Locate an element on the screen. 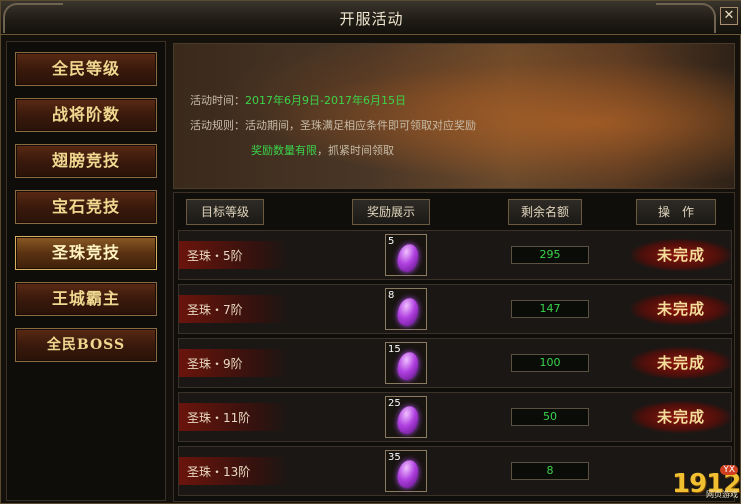 This screenshot has width=741, height=504. activity-time-value: 2017年6月9日-2017年6月15日 is located at coordinates (325, 100).